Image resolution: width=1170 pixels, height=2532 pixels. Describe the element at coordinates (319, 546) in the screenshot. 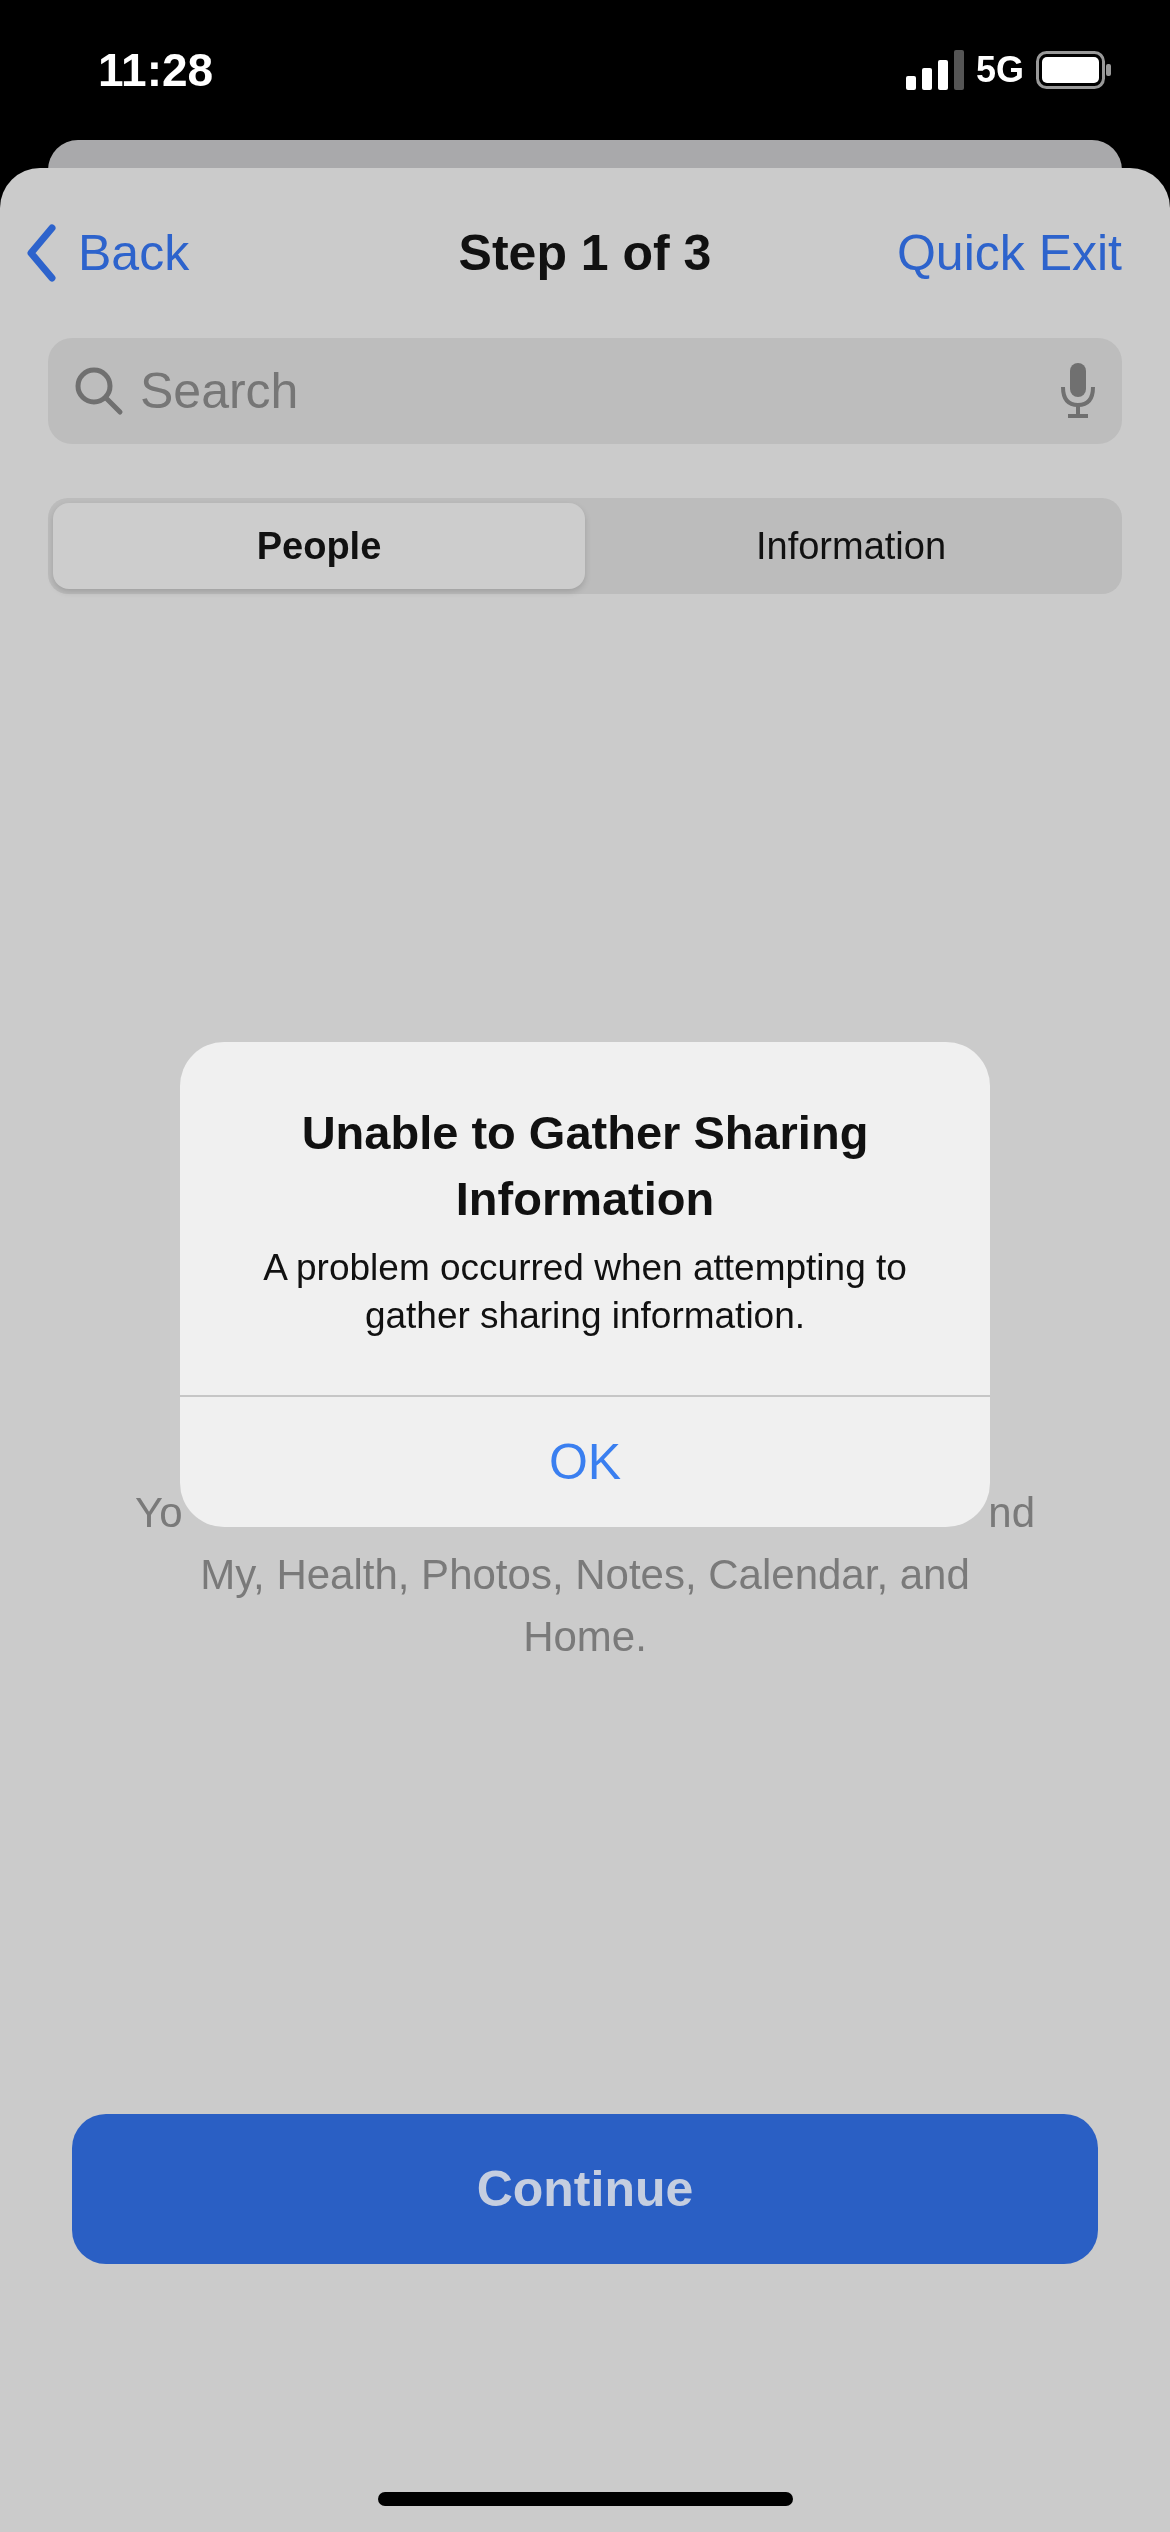

I see `segment-tab: People` at that location.